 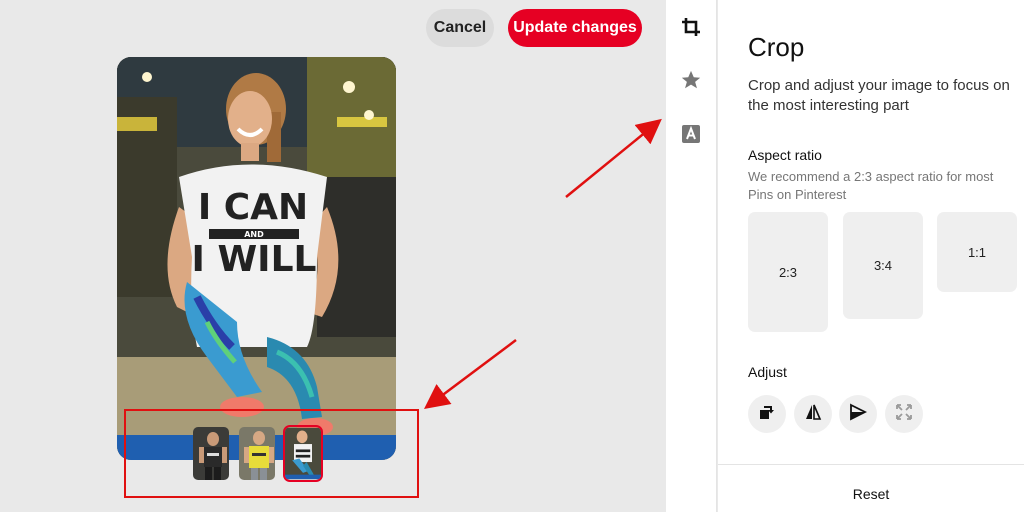 I want to click on crop-icon, so click(x=691, y=27).